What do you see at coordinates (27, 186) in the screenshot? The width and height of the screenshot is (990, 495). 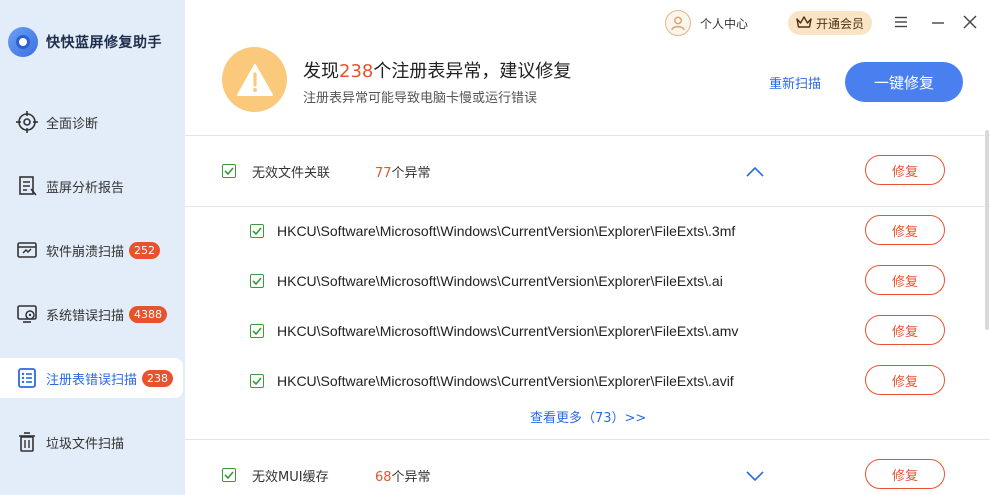 I see `report-icon` at bounding box center [27, 186].